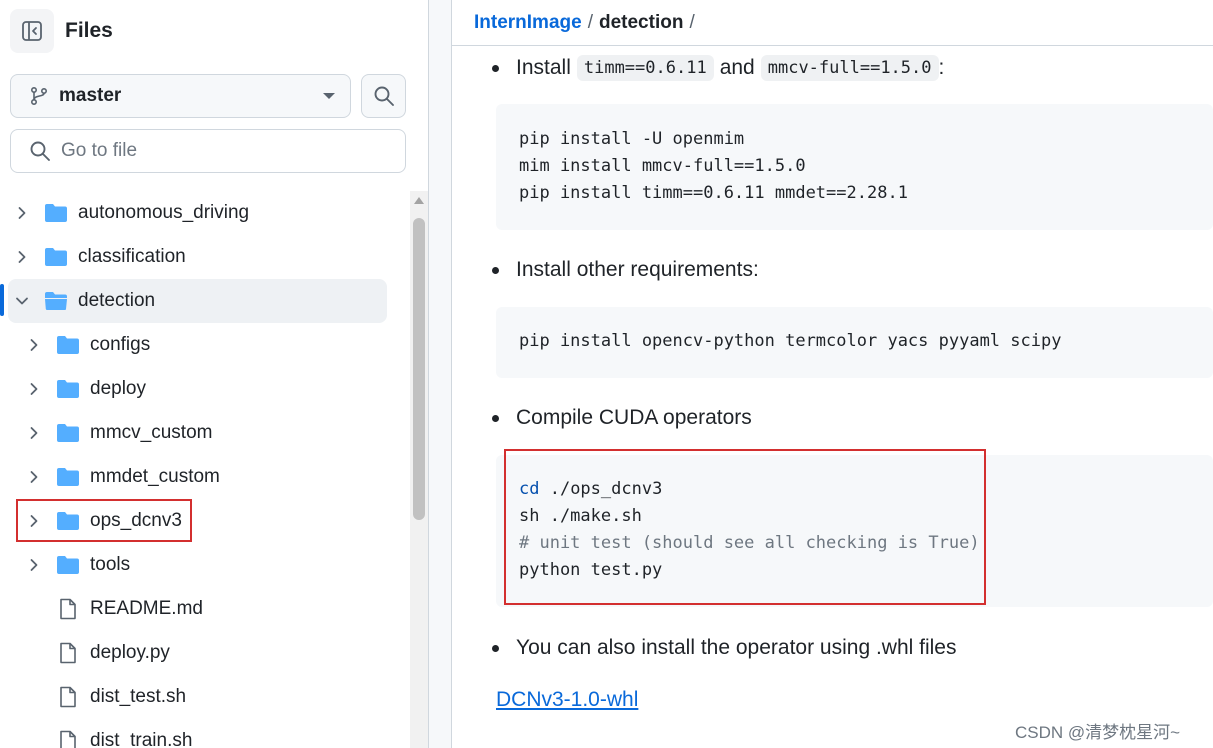 The image size is (1213, 748). What do you see at coordinates (662, 166) in the screenshot?
I see `code-line: mim install mmcv-full==1.5.0` at bounding box center [662, 166].